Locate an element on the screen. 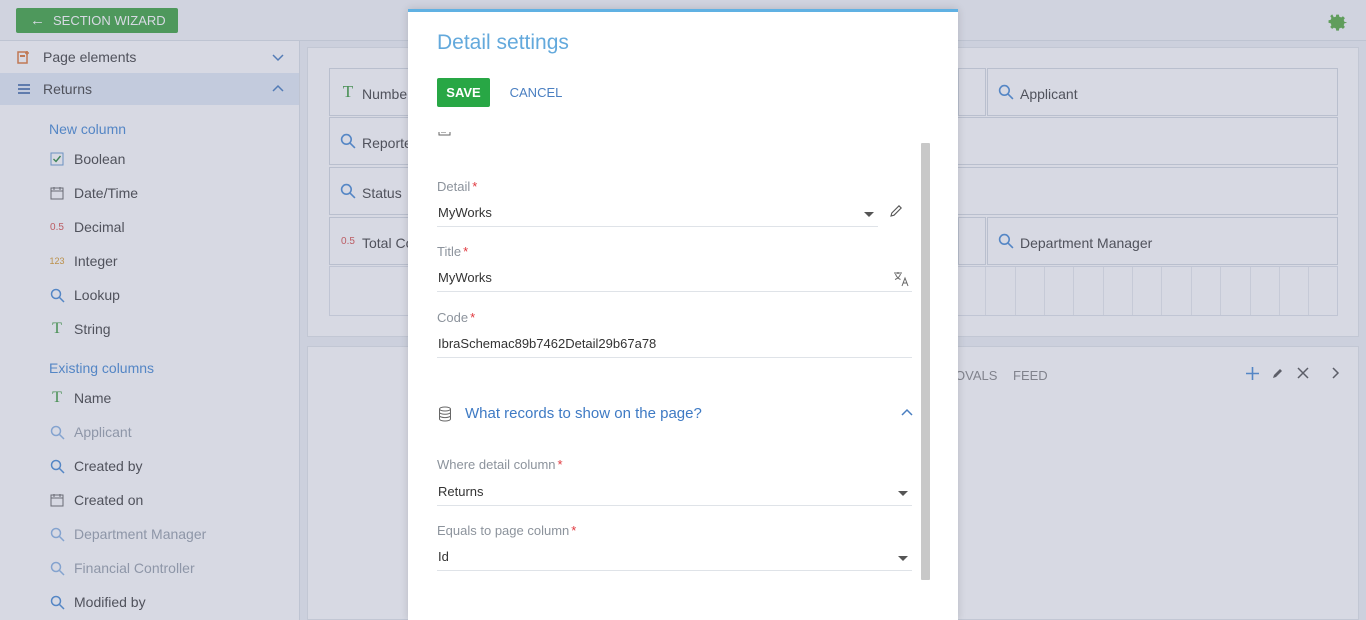  detail-select: MyWorks is located at coordinates (657, 214).